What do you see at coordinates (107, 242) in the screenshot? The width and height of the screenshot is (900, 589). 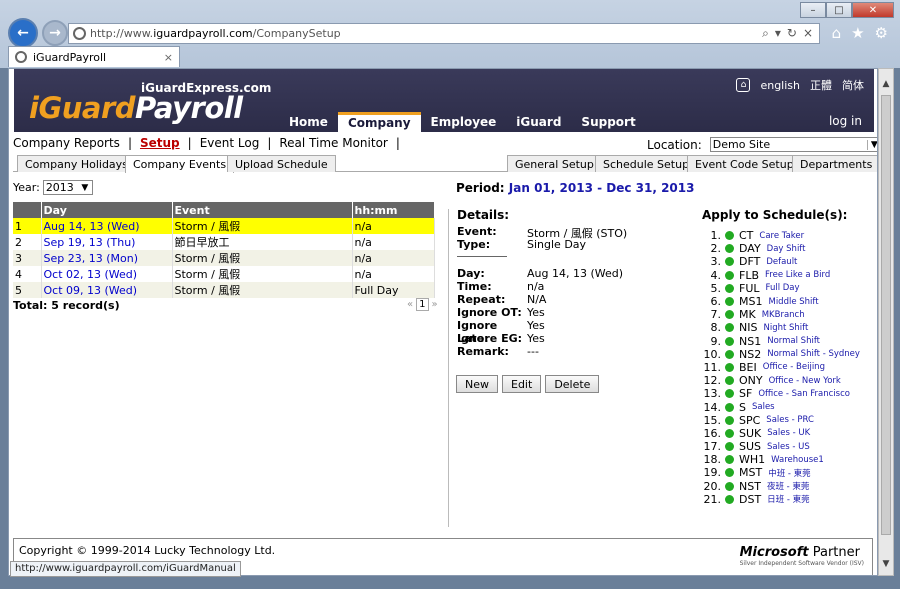 I see `row-day: Sep 19, 13 (Thu)` at bounding box center [107, 242].